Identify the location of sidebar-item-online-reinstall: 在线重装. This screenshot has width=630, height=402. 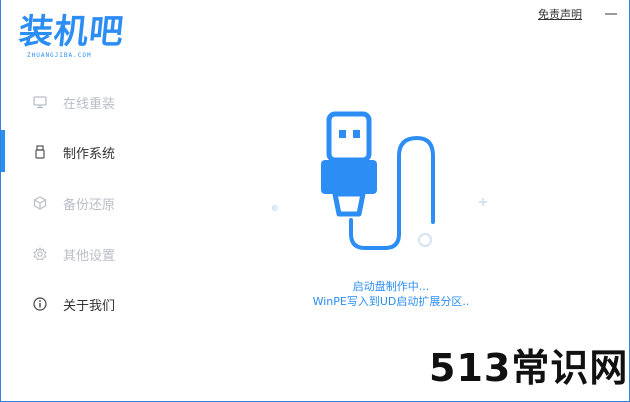
(81, 102).